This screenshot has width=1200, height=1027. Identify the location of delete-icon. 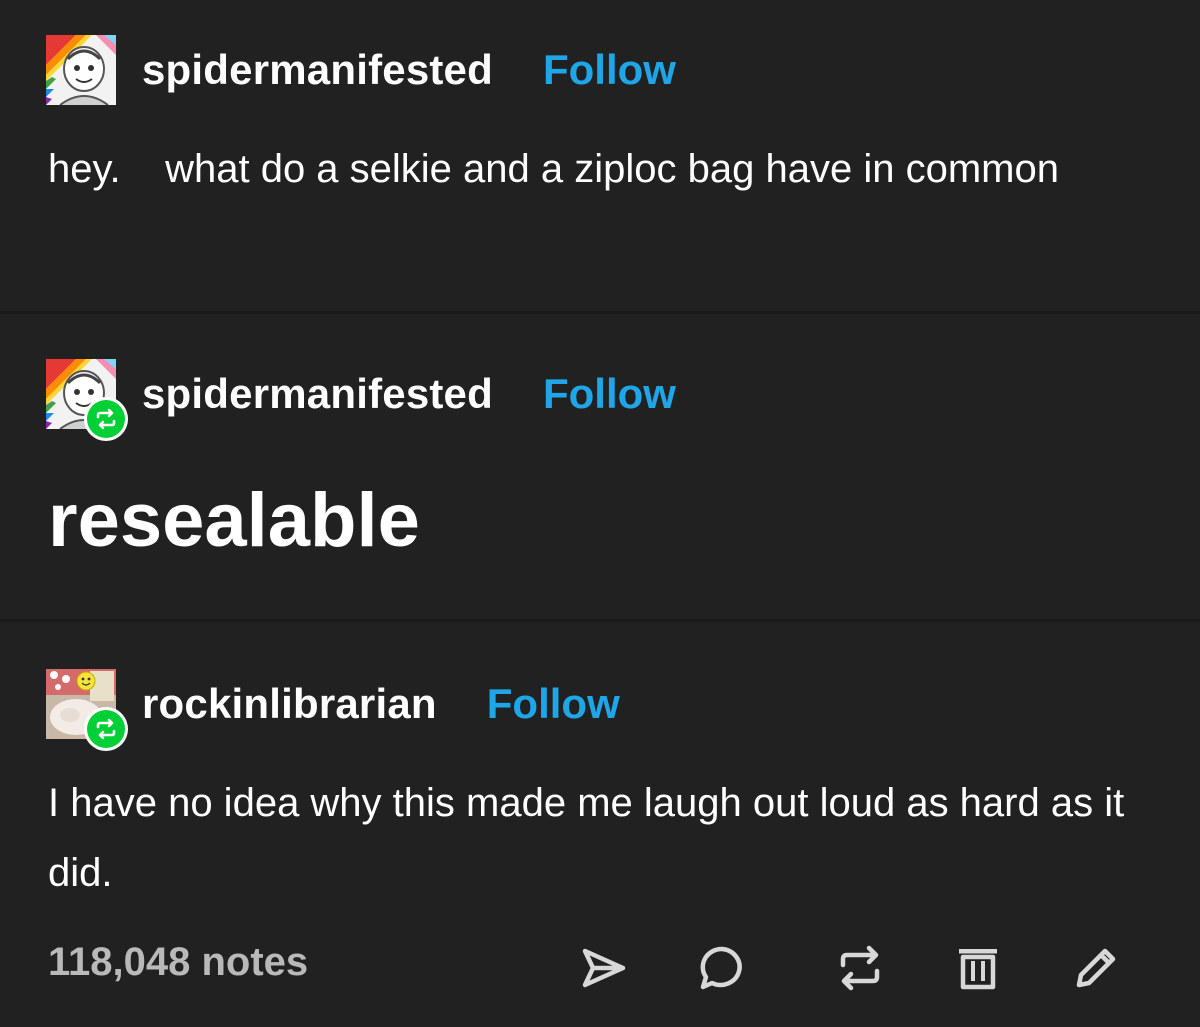
(978, 969).